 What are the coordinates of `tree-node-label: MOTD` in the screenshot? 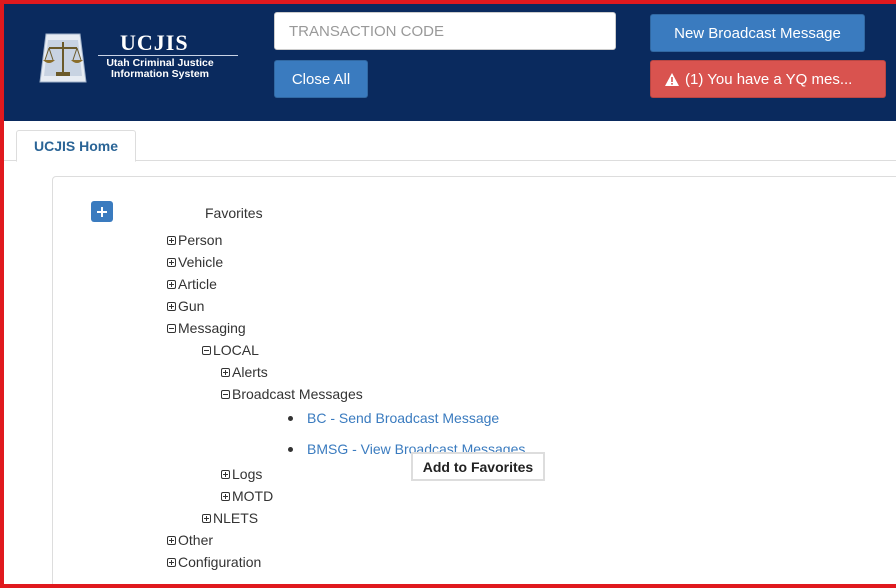 It's located at (253, 496).